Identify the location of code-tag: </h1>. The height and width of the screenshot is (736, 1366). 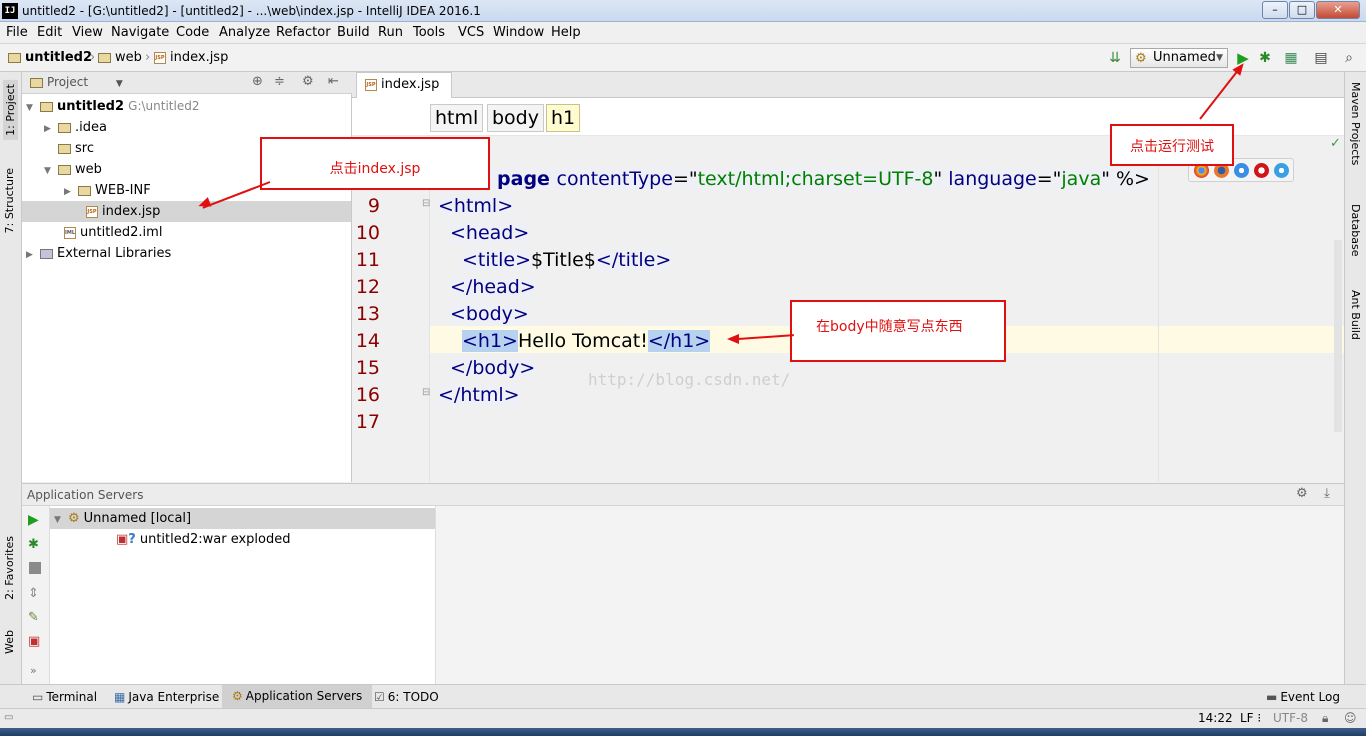
(679, 341).